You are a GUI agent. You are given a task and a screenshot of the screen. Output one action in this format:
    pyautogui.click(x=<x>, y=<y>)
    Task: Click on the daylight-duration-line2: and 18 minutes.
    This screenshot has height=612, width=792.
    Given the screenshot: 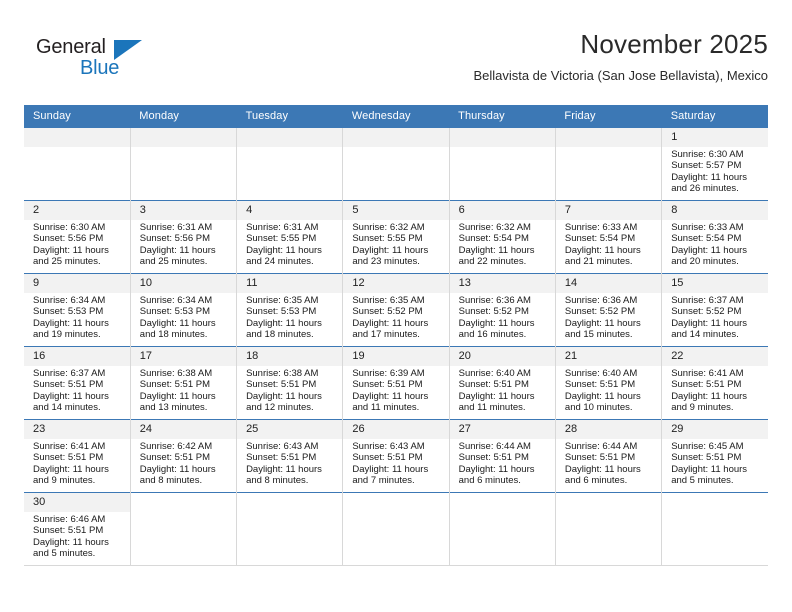 What is the action you would take?
    pyautogui.click(x=280, y=335)
    